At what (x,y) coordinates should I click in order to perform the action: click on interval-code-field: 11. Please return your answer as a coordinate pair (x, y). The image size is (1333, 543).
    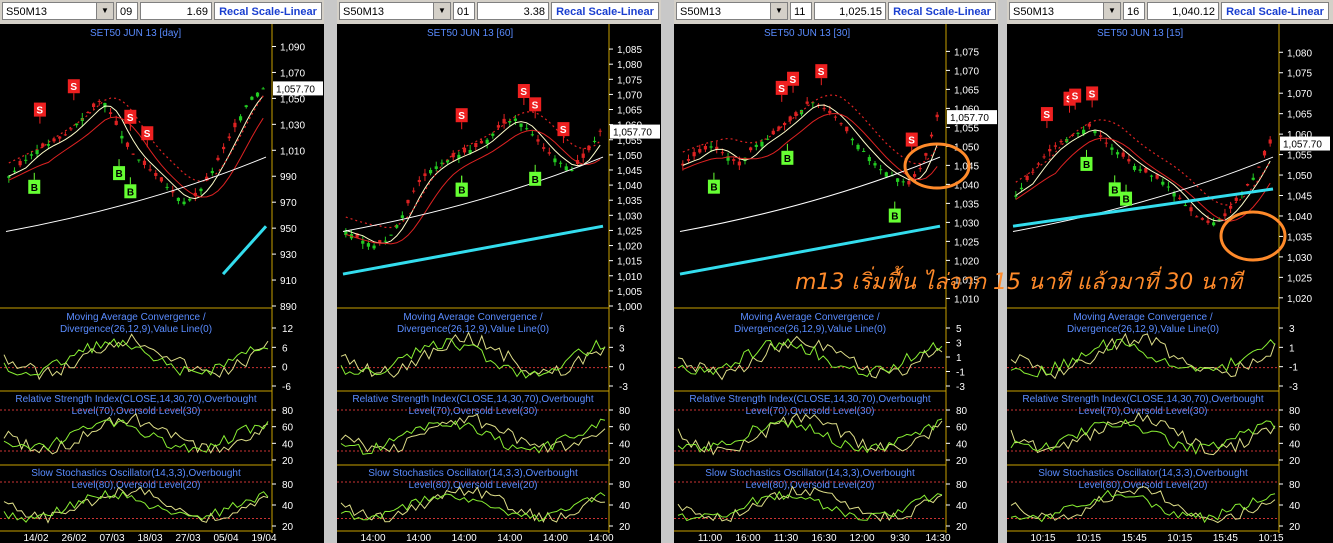
    Looking at the image, I should click on (801, 11).